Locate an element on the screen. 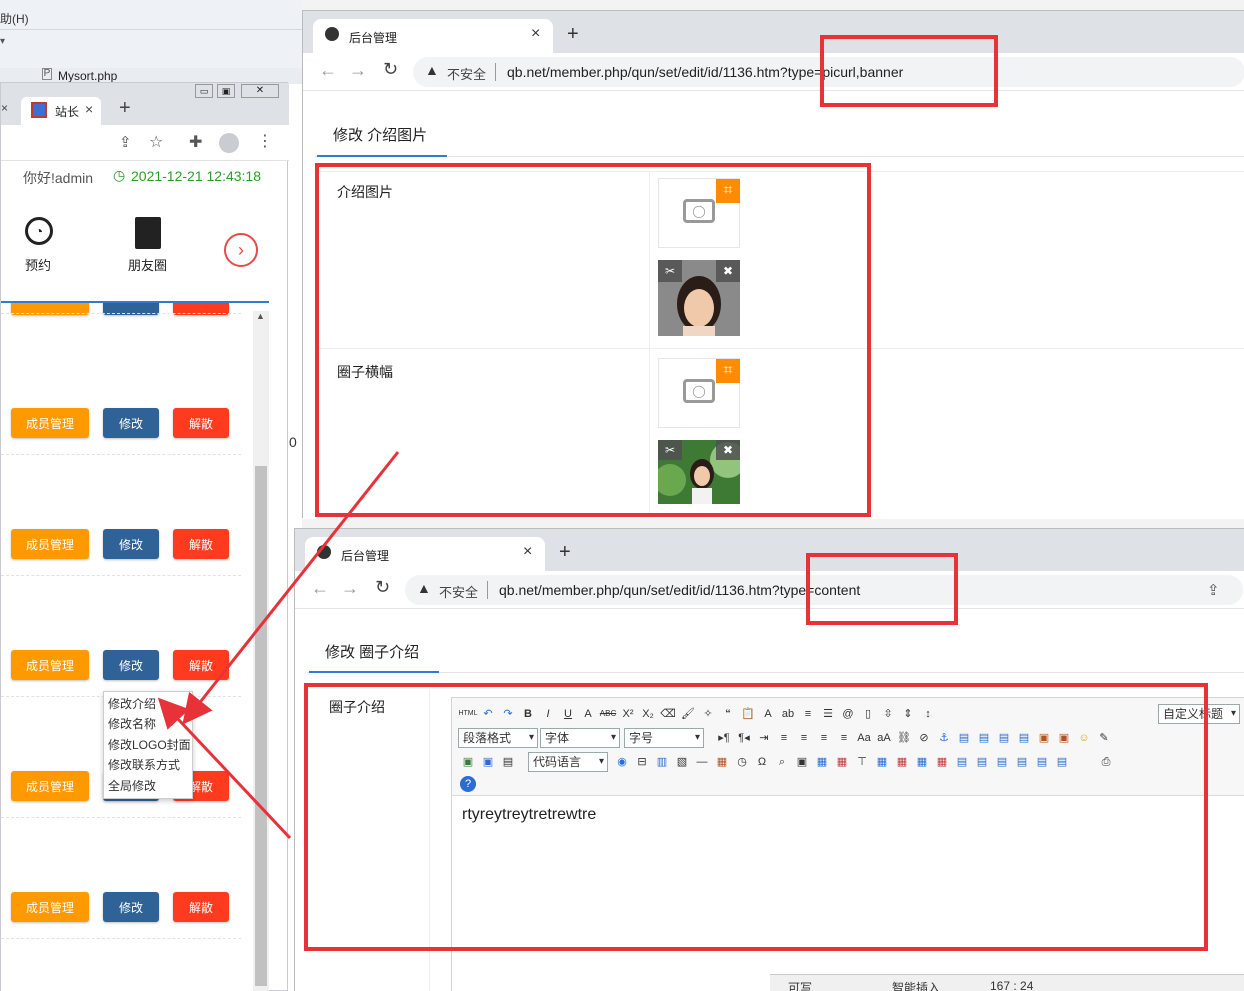 The height and width of the screenshot is (991, 1244). scroll-up-icon: ▲ is located at coordinates (260, 316).